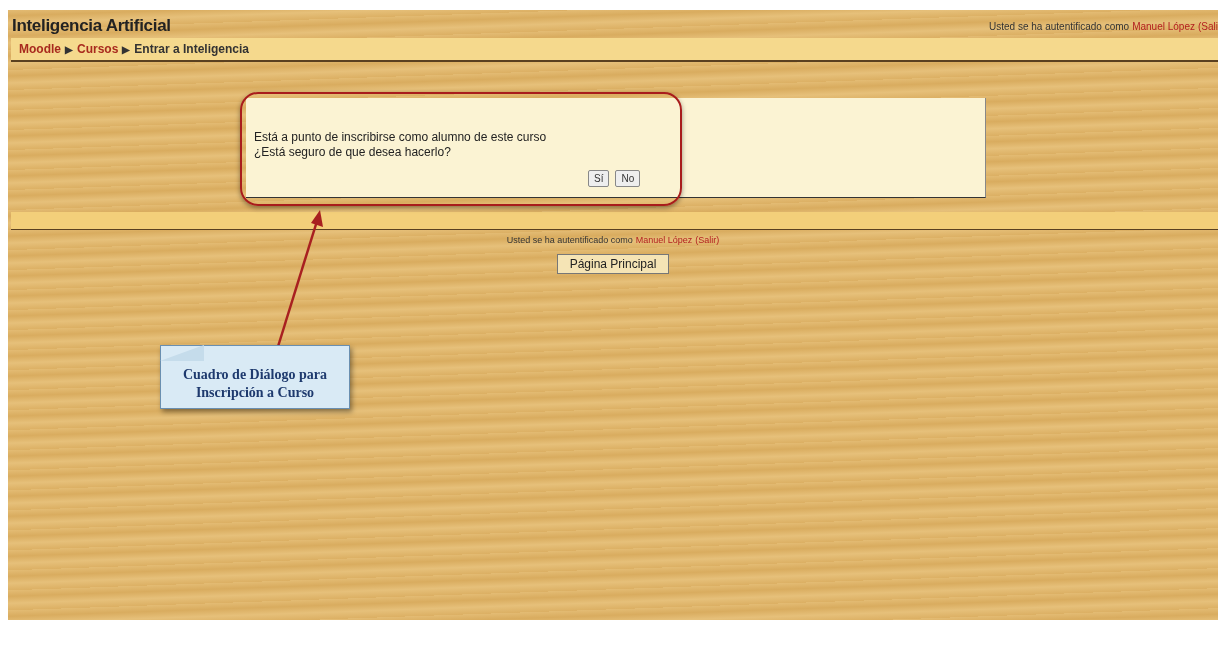  Describe the element at coordinates (98, 49) in the screenshot. I see `breadcrumb-link: Cursos` at that location.